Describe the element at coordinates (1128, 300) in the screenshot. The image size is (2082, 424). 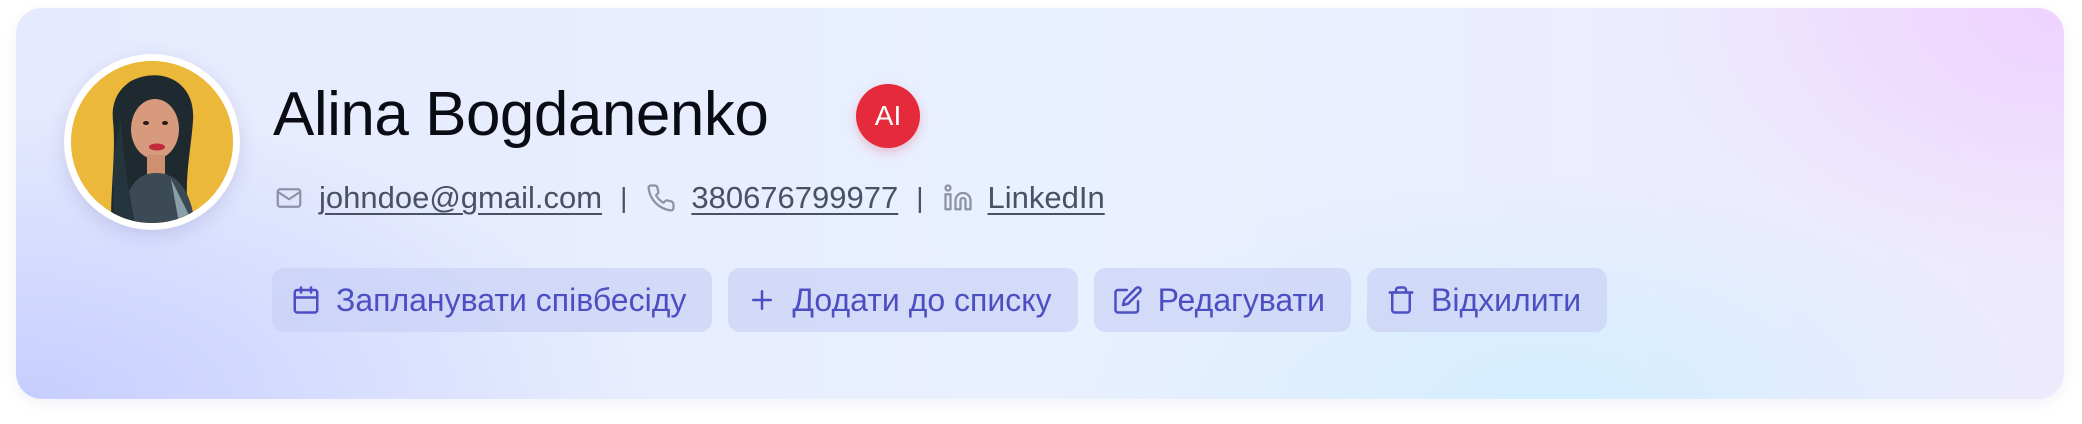
I see `edit-icon` at that location.